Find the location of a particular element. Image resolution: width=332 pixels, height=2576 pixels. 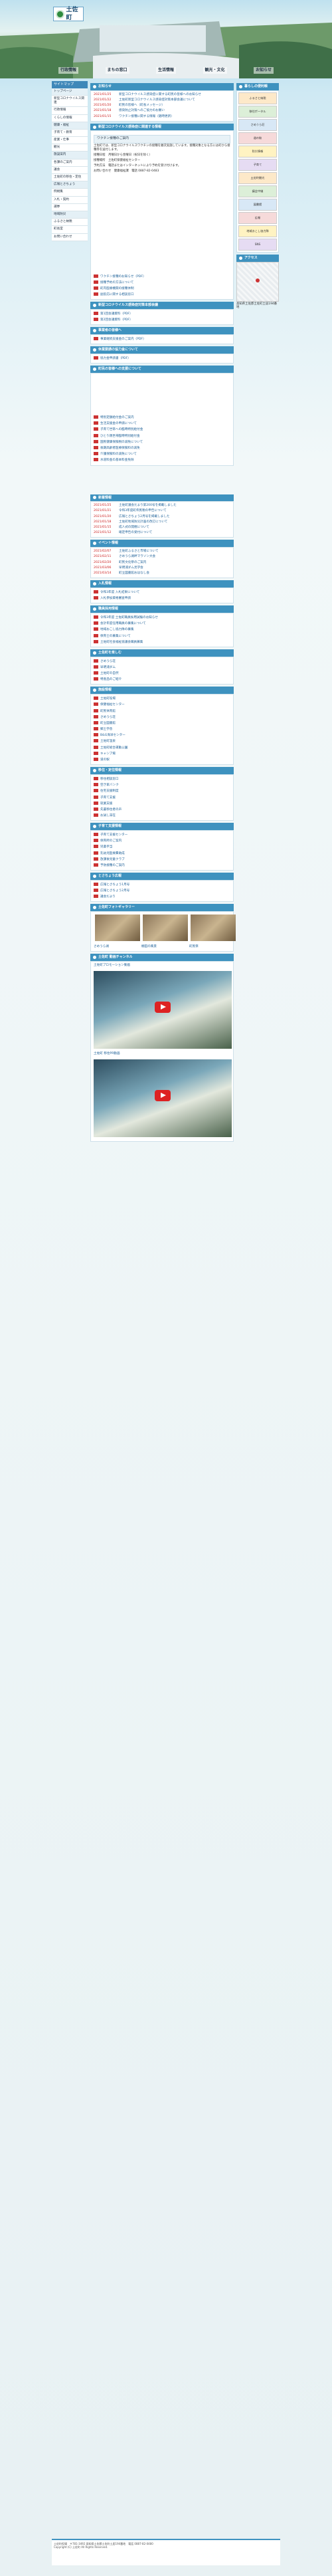

link-label: 放課後児童クラブ is located at coordinates (112, 859).